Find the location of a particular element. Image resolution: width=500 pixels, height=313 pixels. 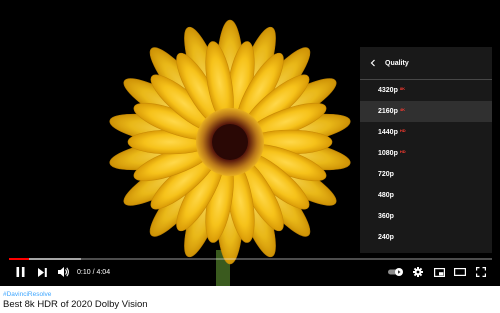

quality-menu-title: Quality is located at coordinates (397, 63).